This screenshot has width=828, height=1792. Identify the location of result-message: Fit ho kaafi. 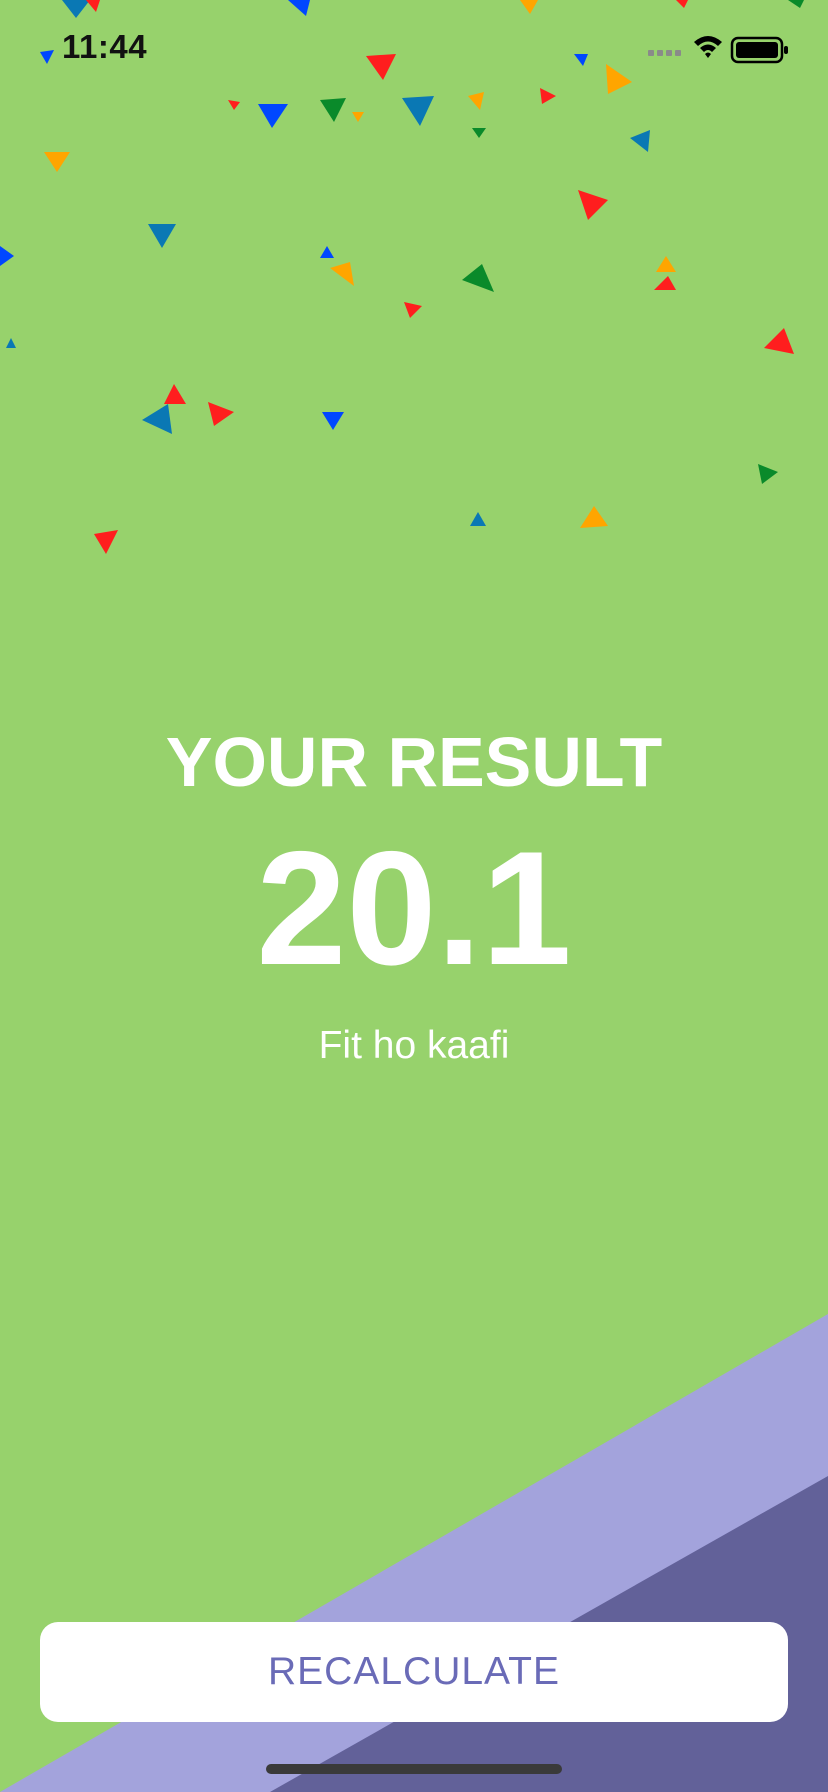
(414, 1045).